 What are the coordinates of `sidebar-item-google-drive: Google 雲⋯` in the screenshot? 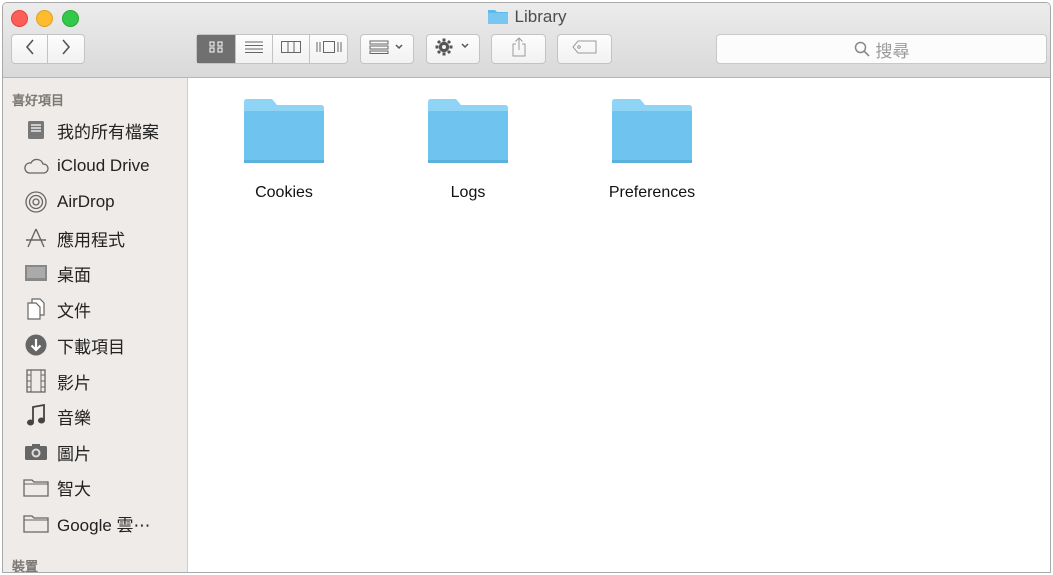 It's located at (87, 523).